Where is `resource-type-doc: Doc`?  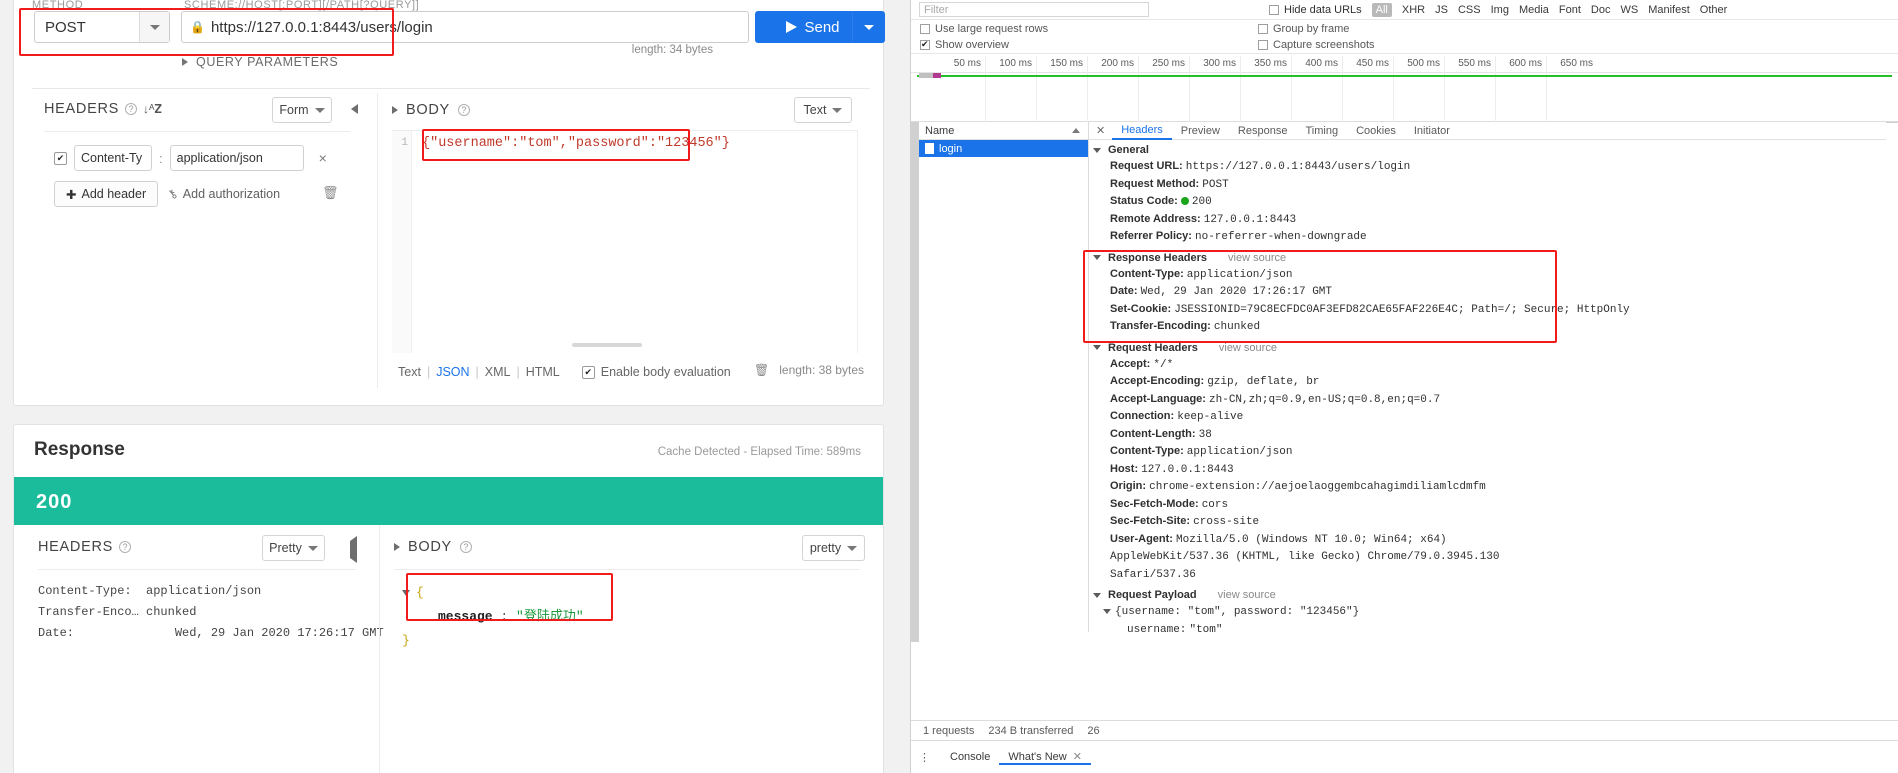 resource-type-doc: Doc is located at coordinates (1601, 10).